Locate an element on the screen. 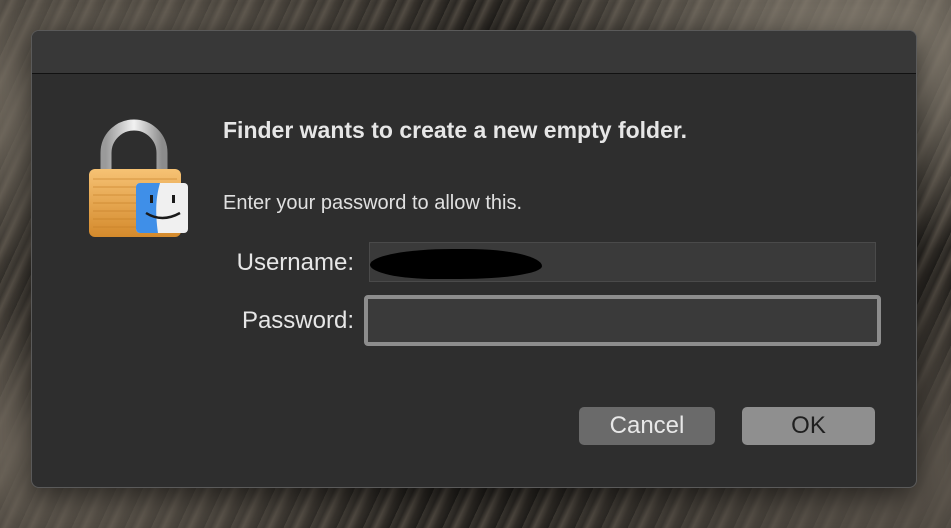 The image size is (951, 528). username-redaction-mark is located at coordinates (456, 264).